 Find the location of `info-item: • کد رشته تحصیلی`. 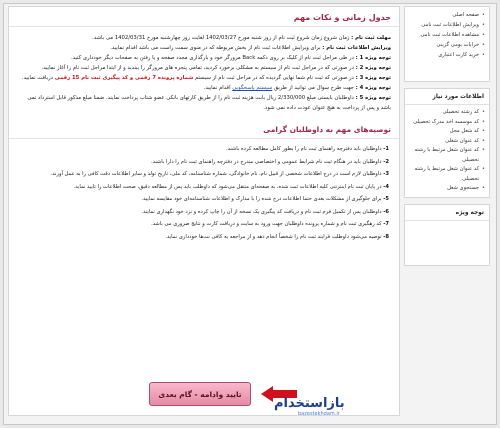

info-item: • کد رشته تحصیلی is located at coordinates (447, 113).